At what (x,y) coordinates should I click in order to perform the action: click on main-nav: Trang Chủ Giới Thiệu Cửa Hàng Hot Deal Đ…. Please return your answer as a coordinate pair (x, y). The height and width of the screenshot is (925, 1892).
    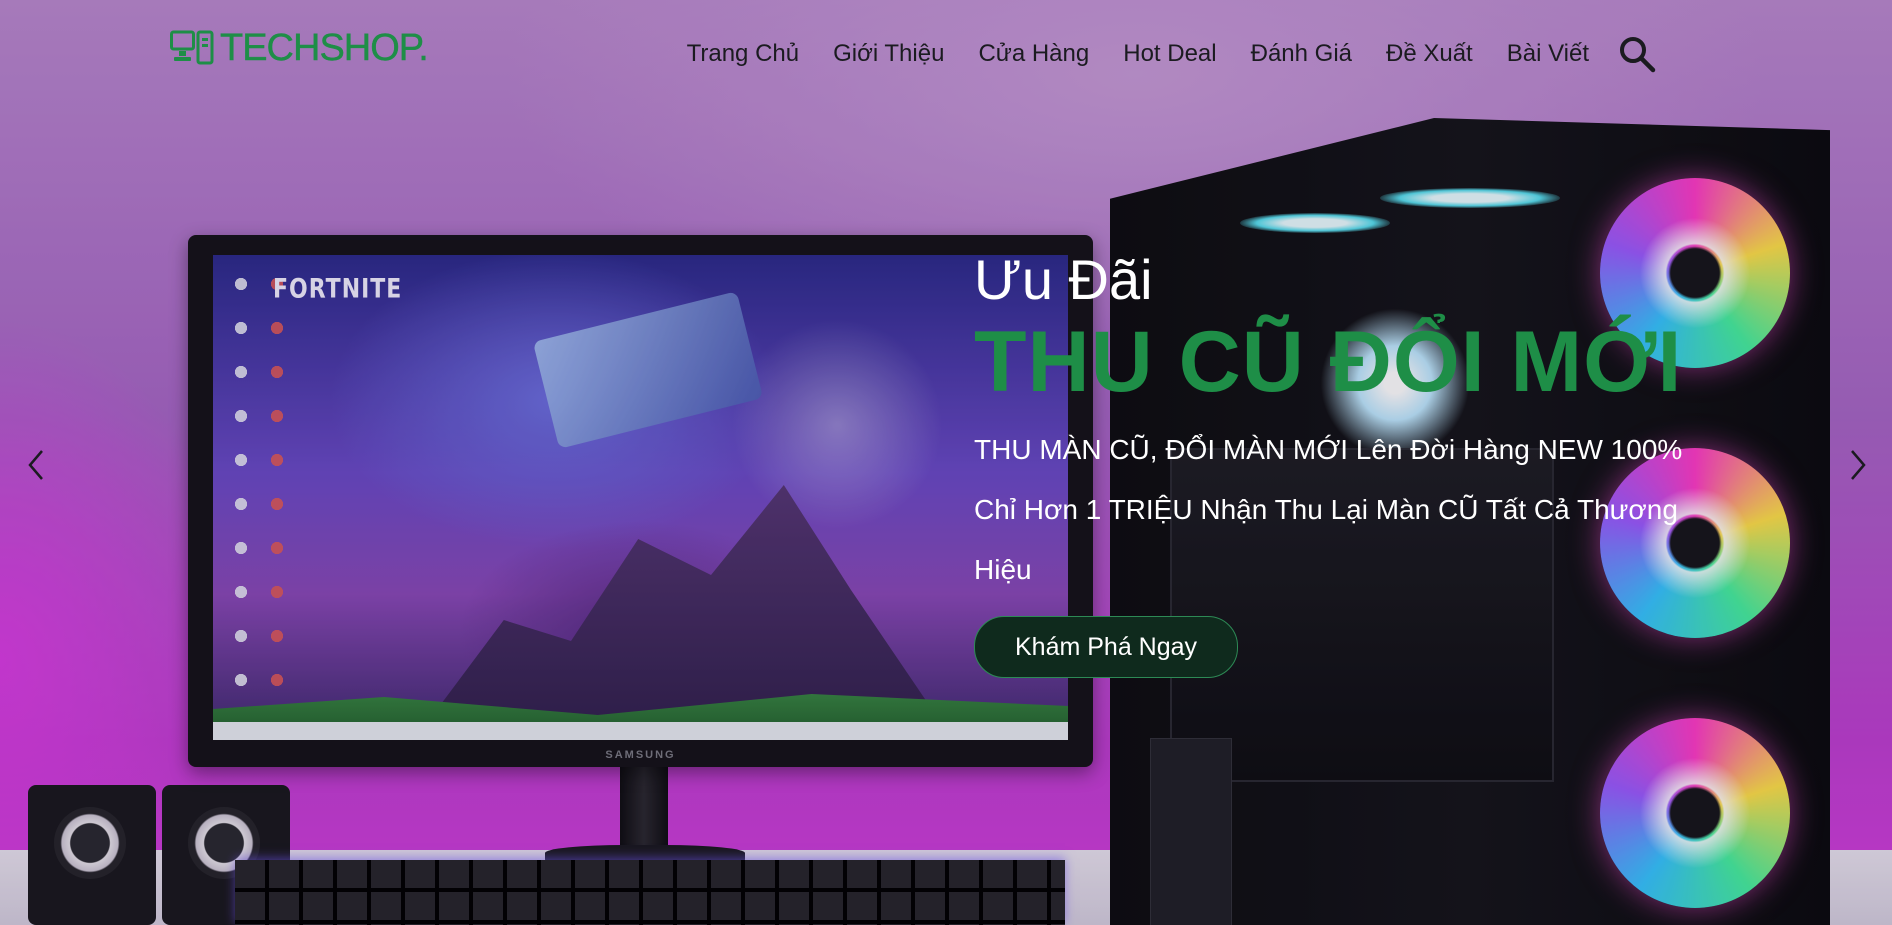
    Looking at the image, I should click on (946, 54).